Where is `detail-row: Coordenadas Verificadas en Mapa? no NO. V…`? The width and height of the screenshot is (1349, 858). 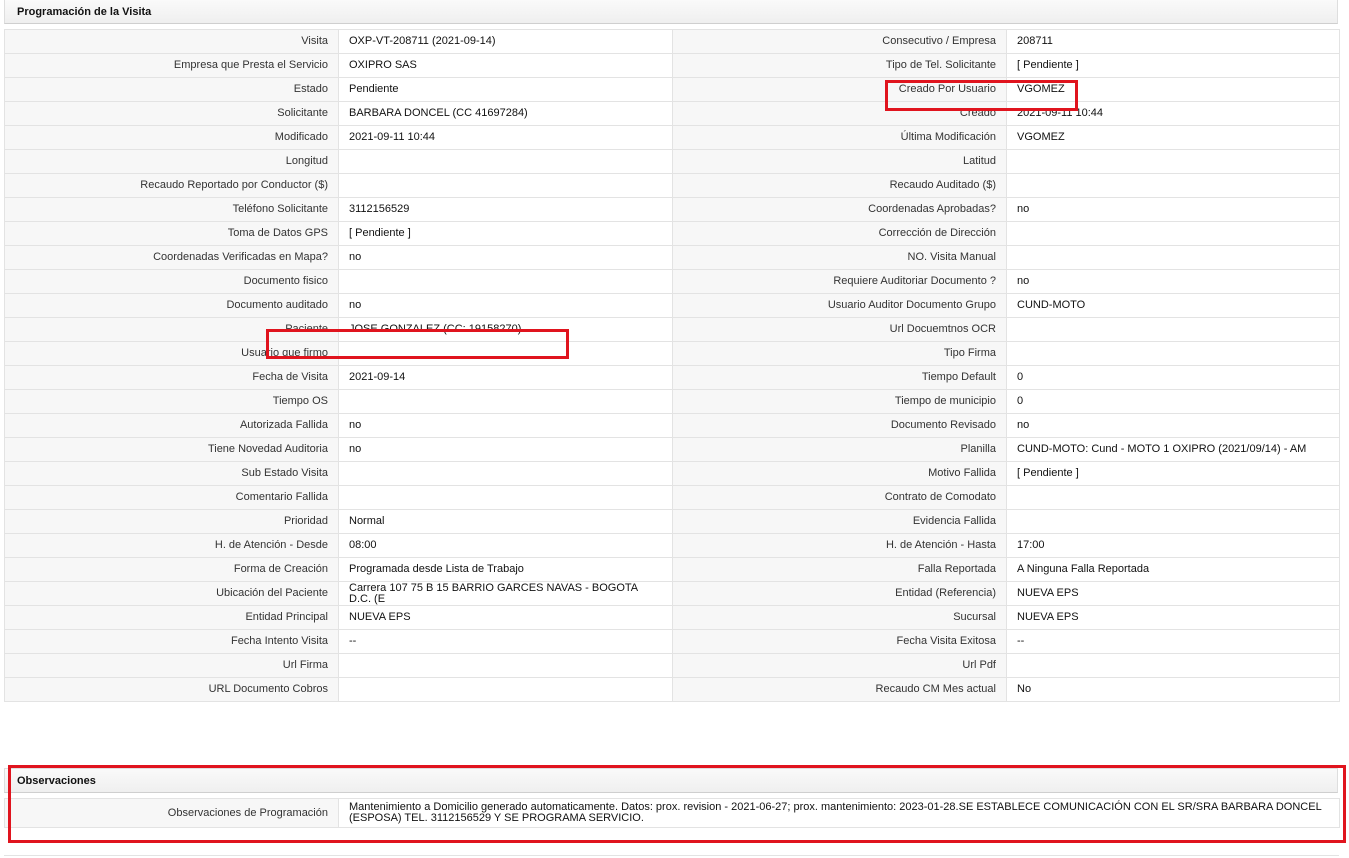 detail-row: Coordenadas Verificadas en Mapa? no NO. V… is located at coordinates (672, 257).